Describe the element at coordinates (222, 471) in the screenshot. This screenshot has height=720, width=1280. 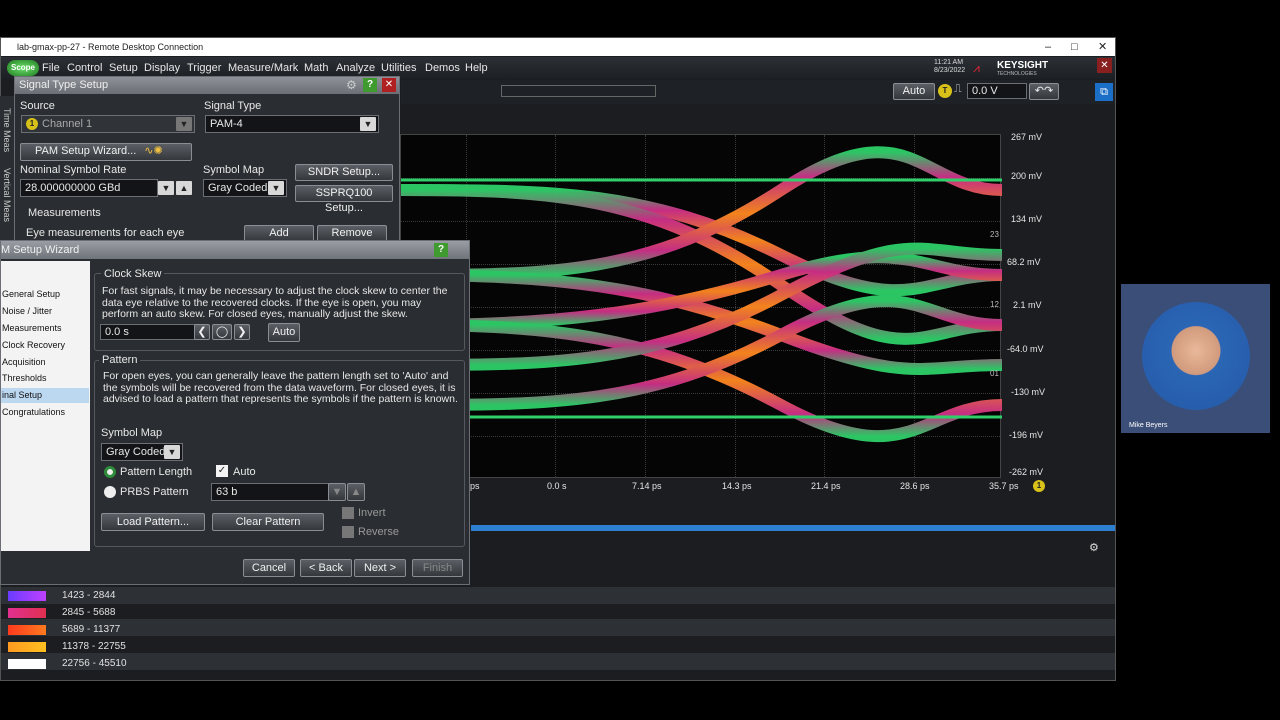
I see `auto-checkbox: ✓` at that location.